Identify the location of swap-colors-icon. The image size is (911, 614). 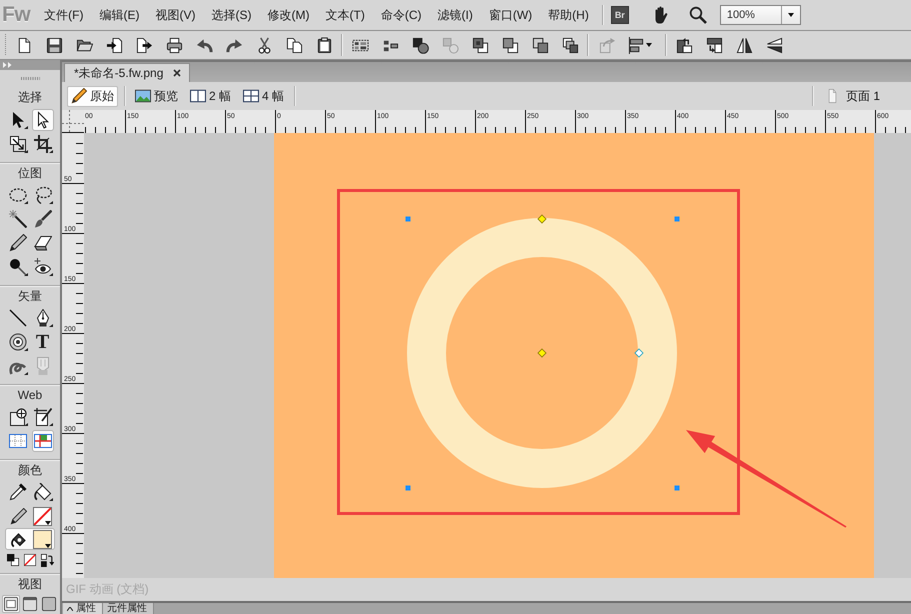
(47, 560).